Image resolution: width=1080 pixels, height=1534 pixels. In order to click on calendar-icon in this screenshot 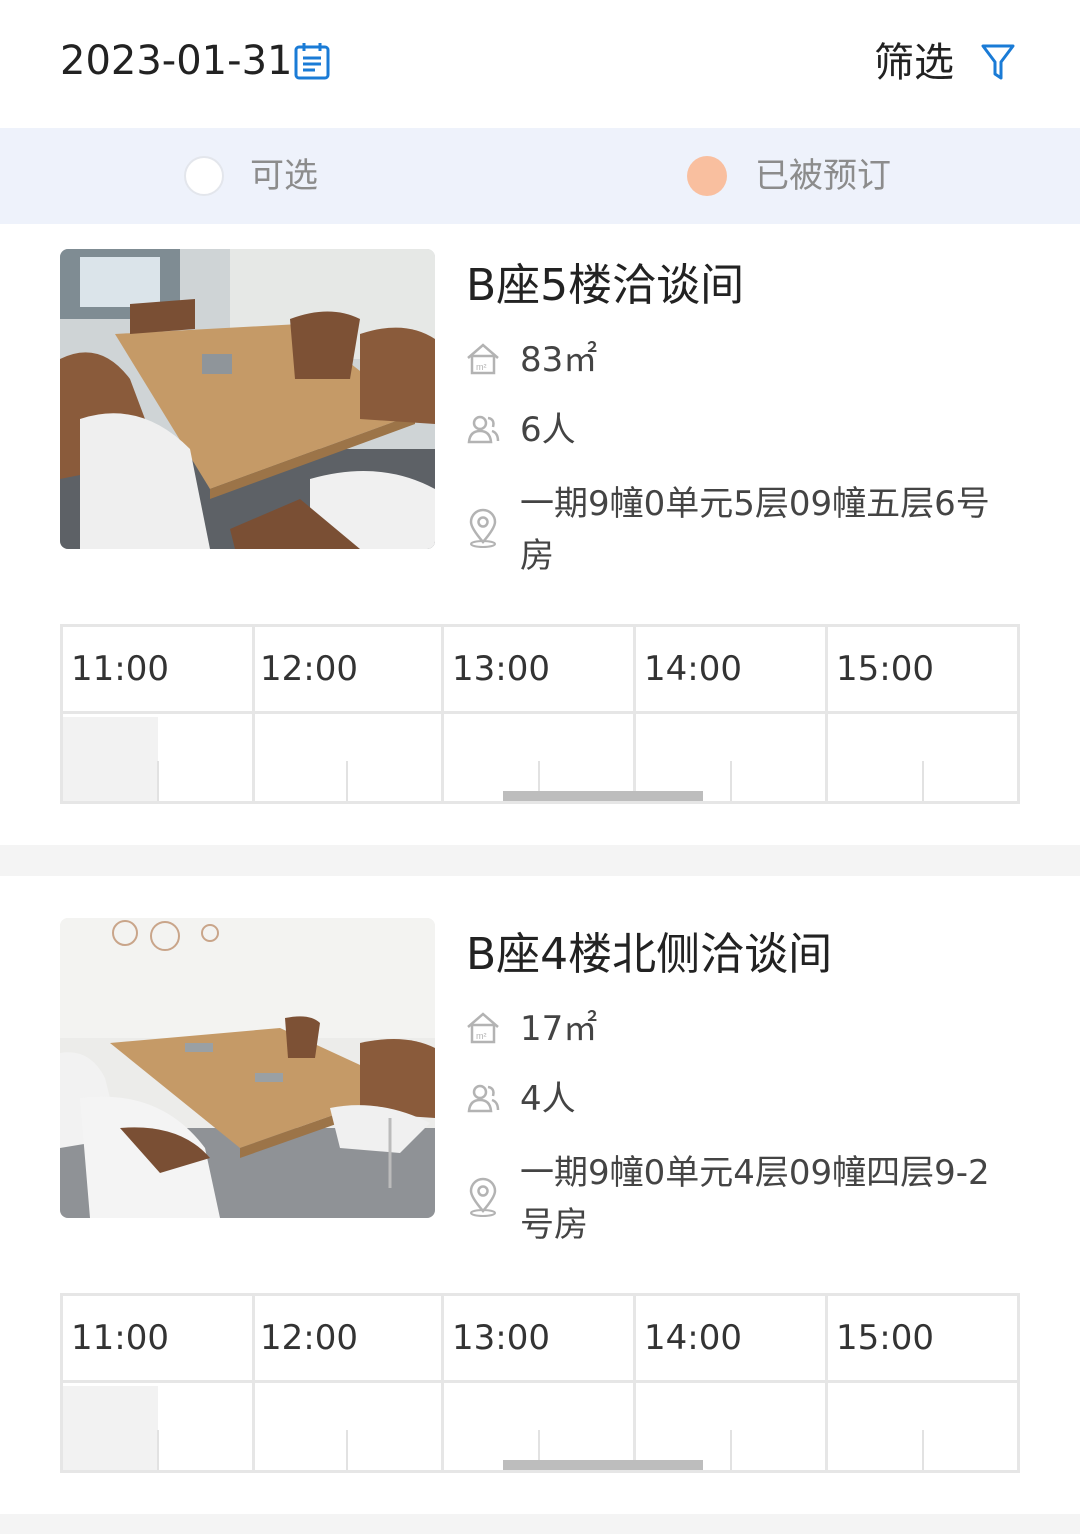, I will do `click(312, 61)`.